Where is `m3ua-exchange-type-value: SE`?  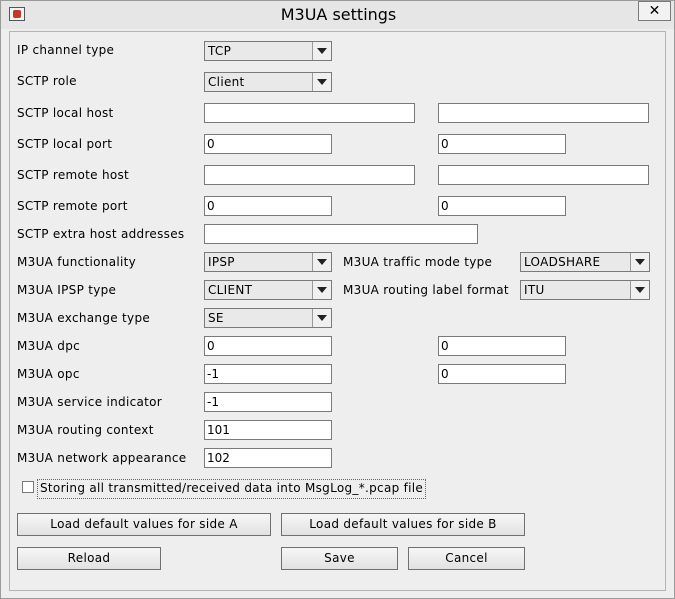
m3ua-exchange-type-value: SE is located at coordinates (216, 318).